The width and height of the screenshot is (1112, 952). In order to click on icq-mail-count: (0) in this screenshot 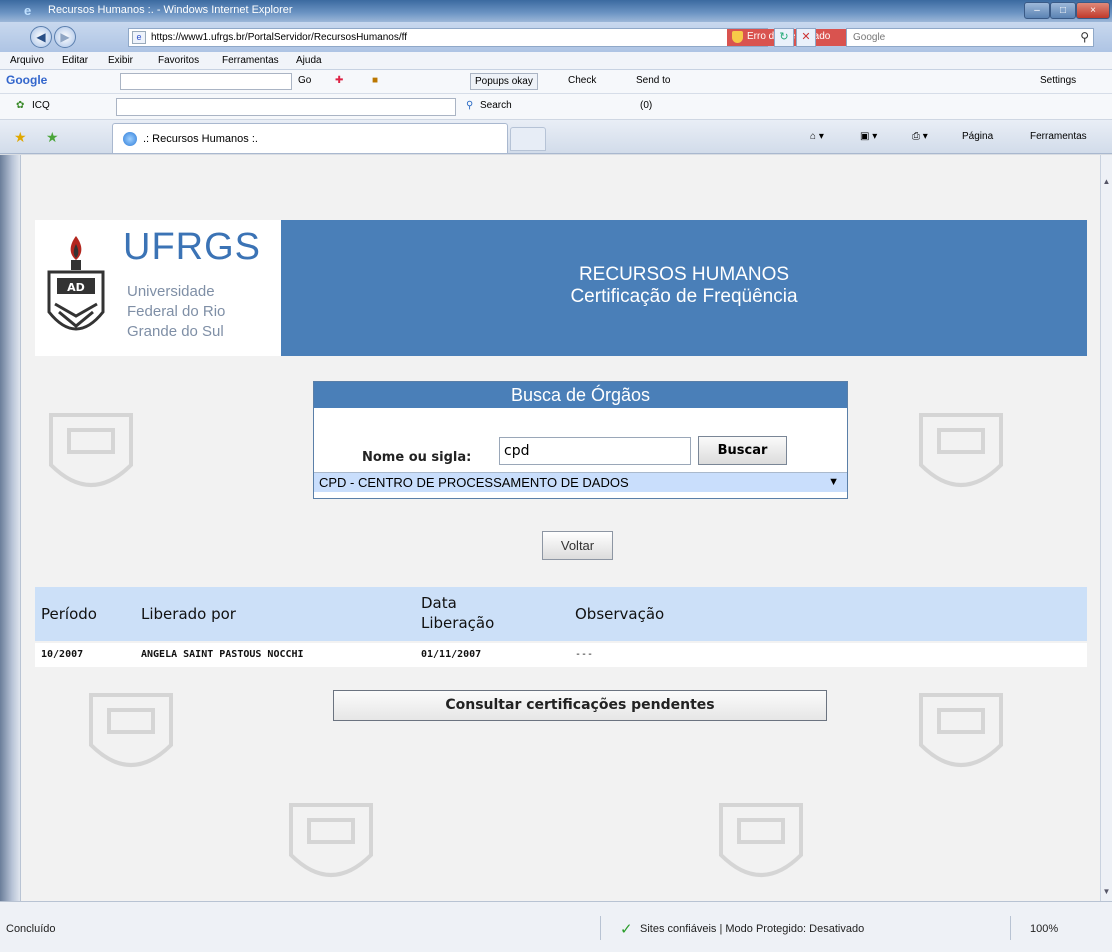, I will do `click(646, 105)`.